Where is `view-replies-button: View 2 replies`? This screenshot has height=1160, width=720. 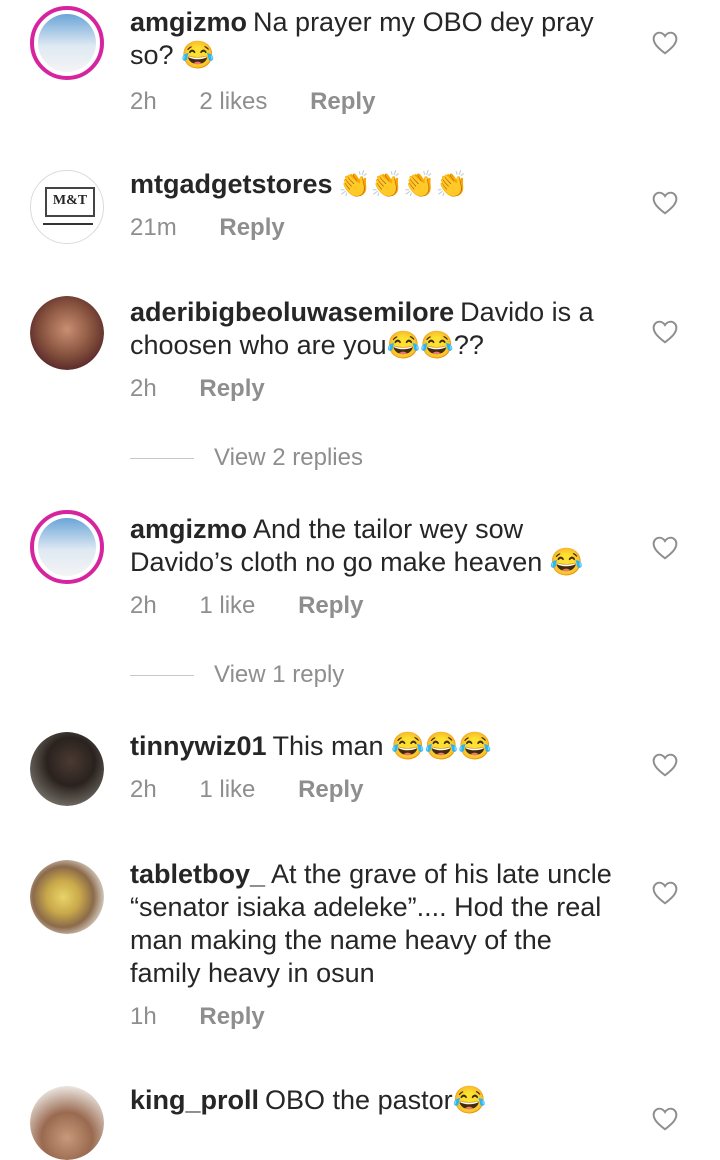 view-replies-button: View 2 replies is located at coordinates (246, 458).